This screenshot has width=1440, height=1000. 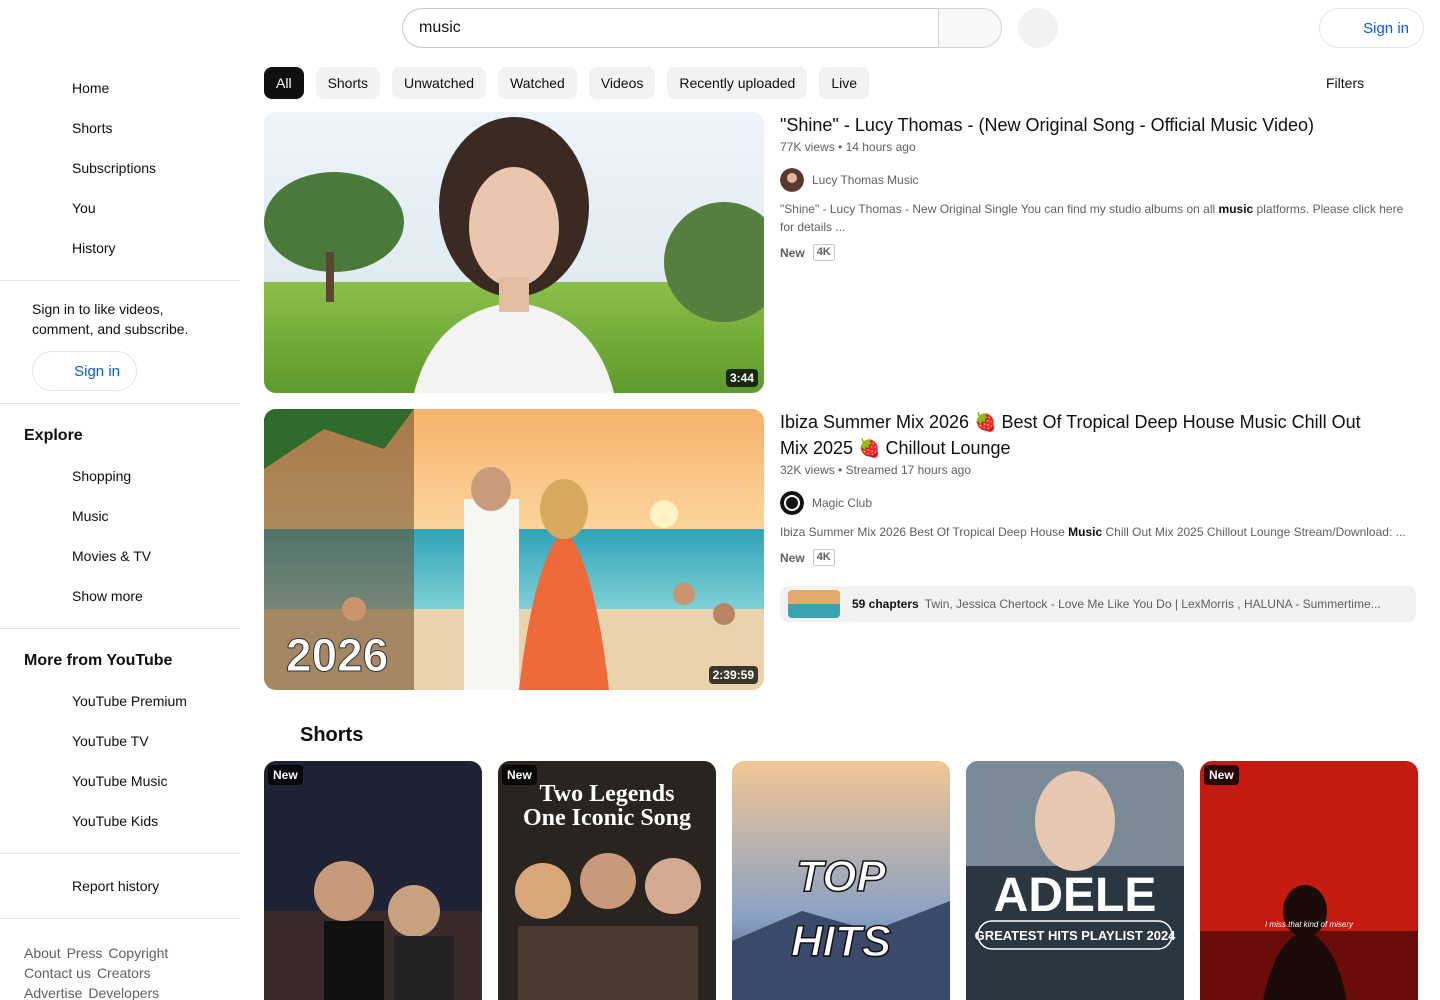 I want to click on sidebar-item-movies-tv: Movies & TV, so click(x=120, y=556).